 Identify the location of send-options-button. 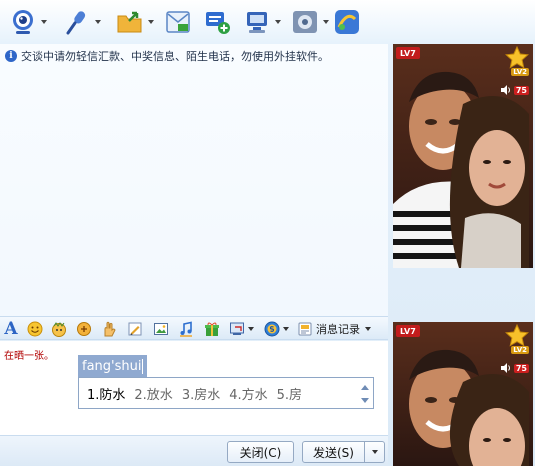
(375, 452).